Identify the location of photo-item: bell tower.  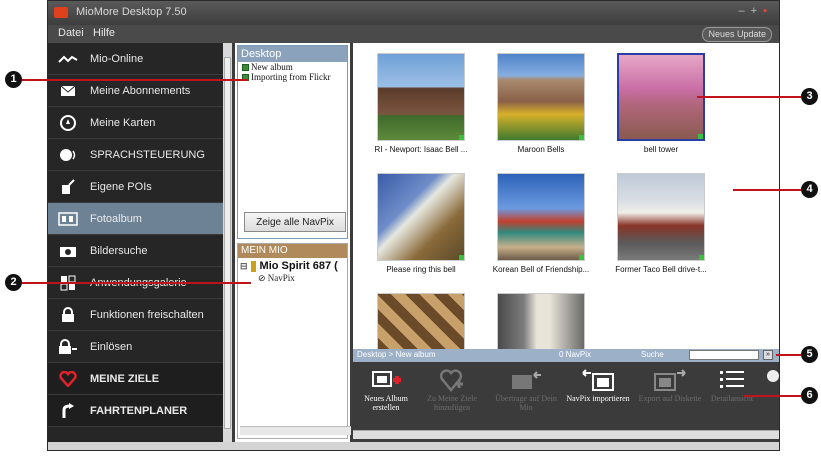
(661, 103).